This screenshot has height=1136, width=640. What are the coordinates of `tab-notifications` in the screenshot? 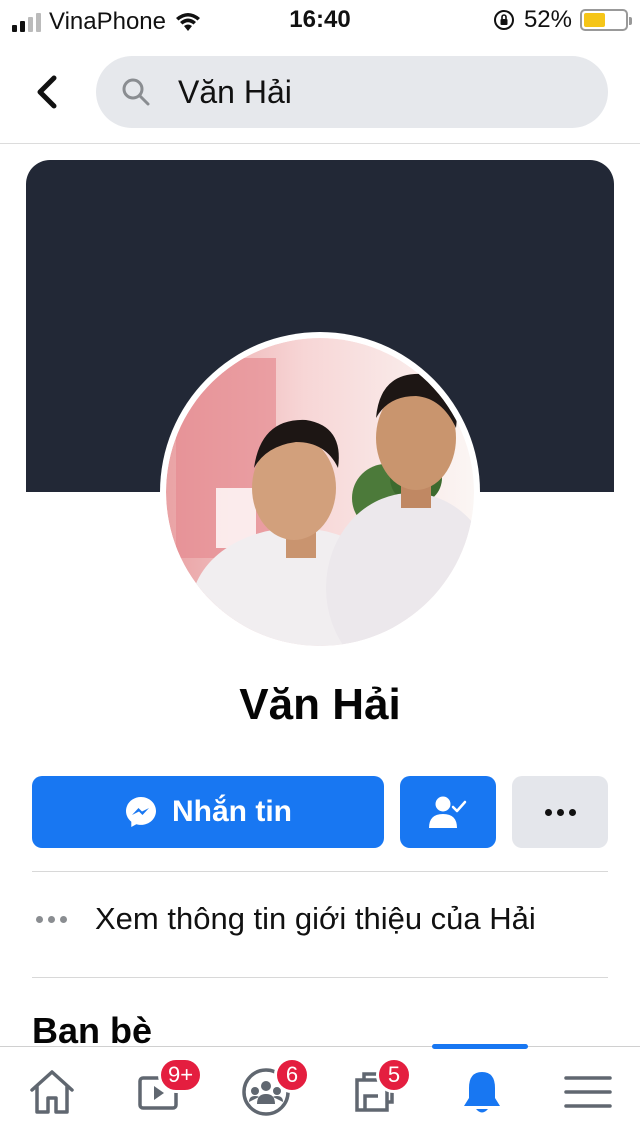 It's located at (482, 1092).